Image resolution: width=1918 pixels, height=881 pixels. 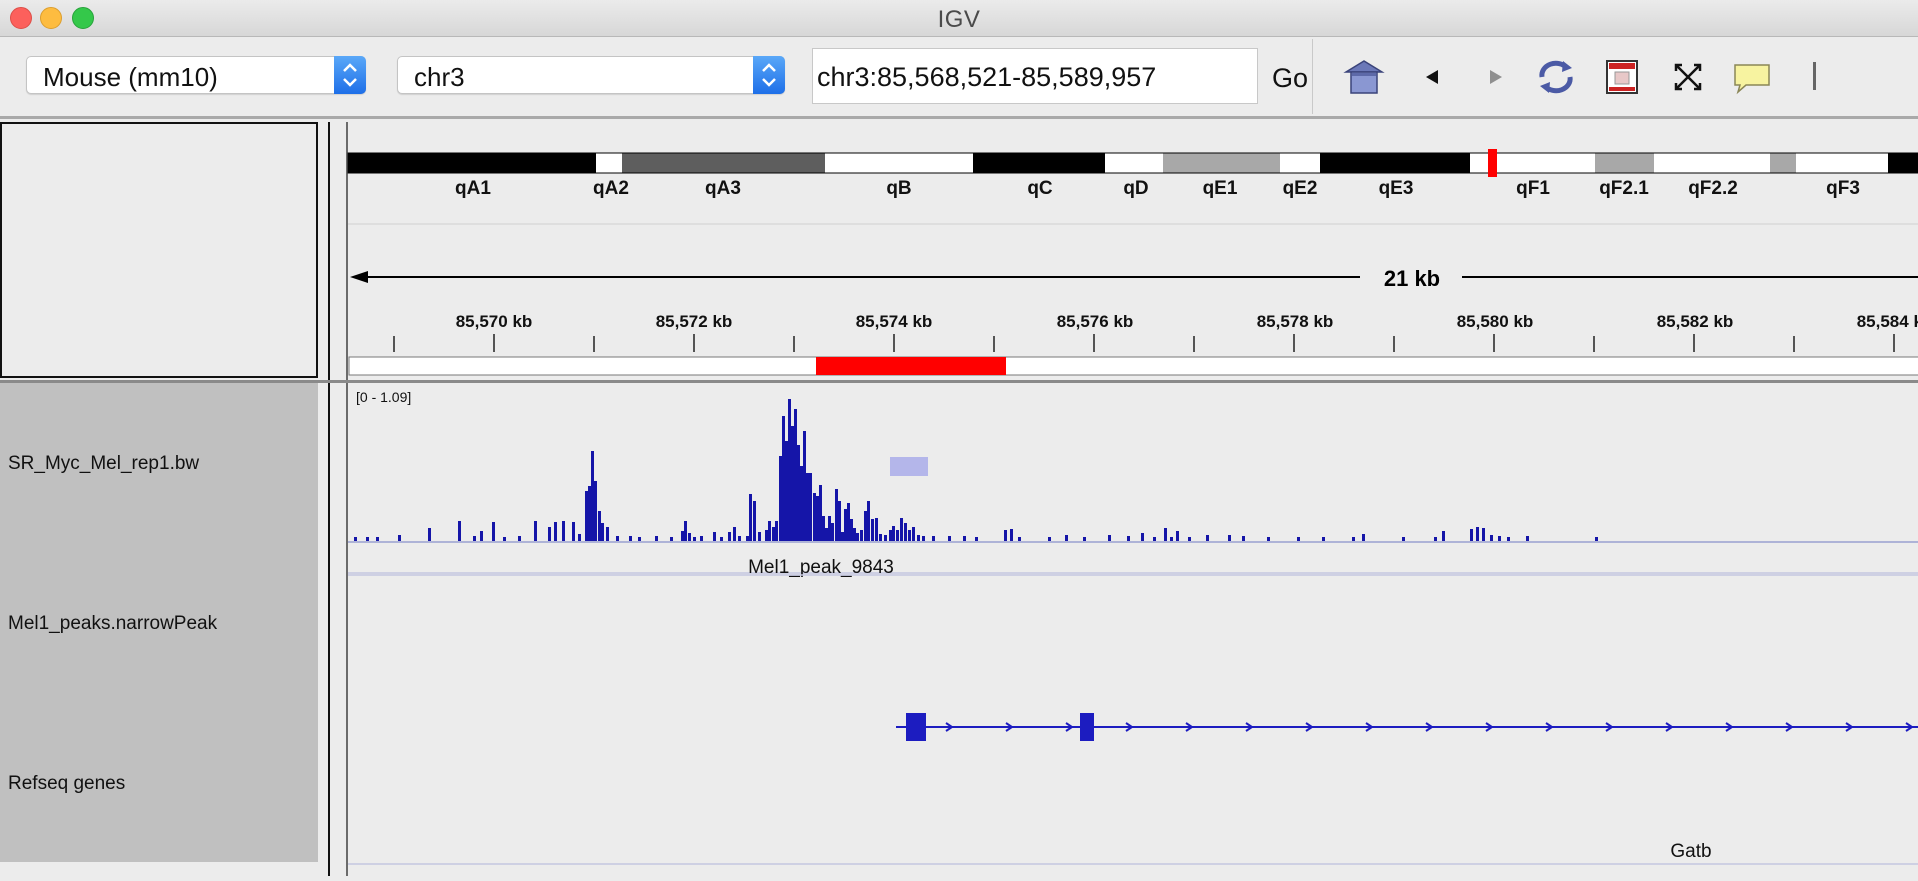 What do you see at coordinates (1713, 188) in the screenshot?
I see `cytoband-label: qF2.2` at bounding box center [1713, 188].